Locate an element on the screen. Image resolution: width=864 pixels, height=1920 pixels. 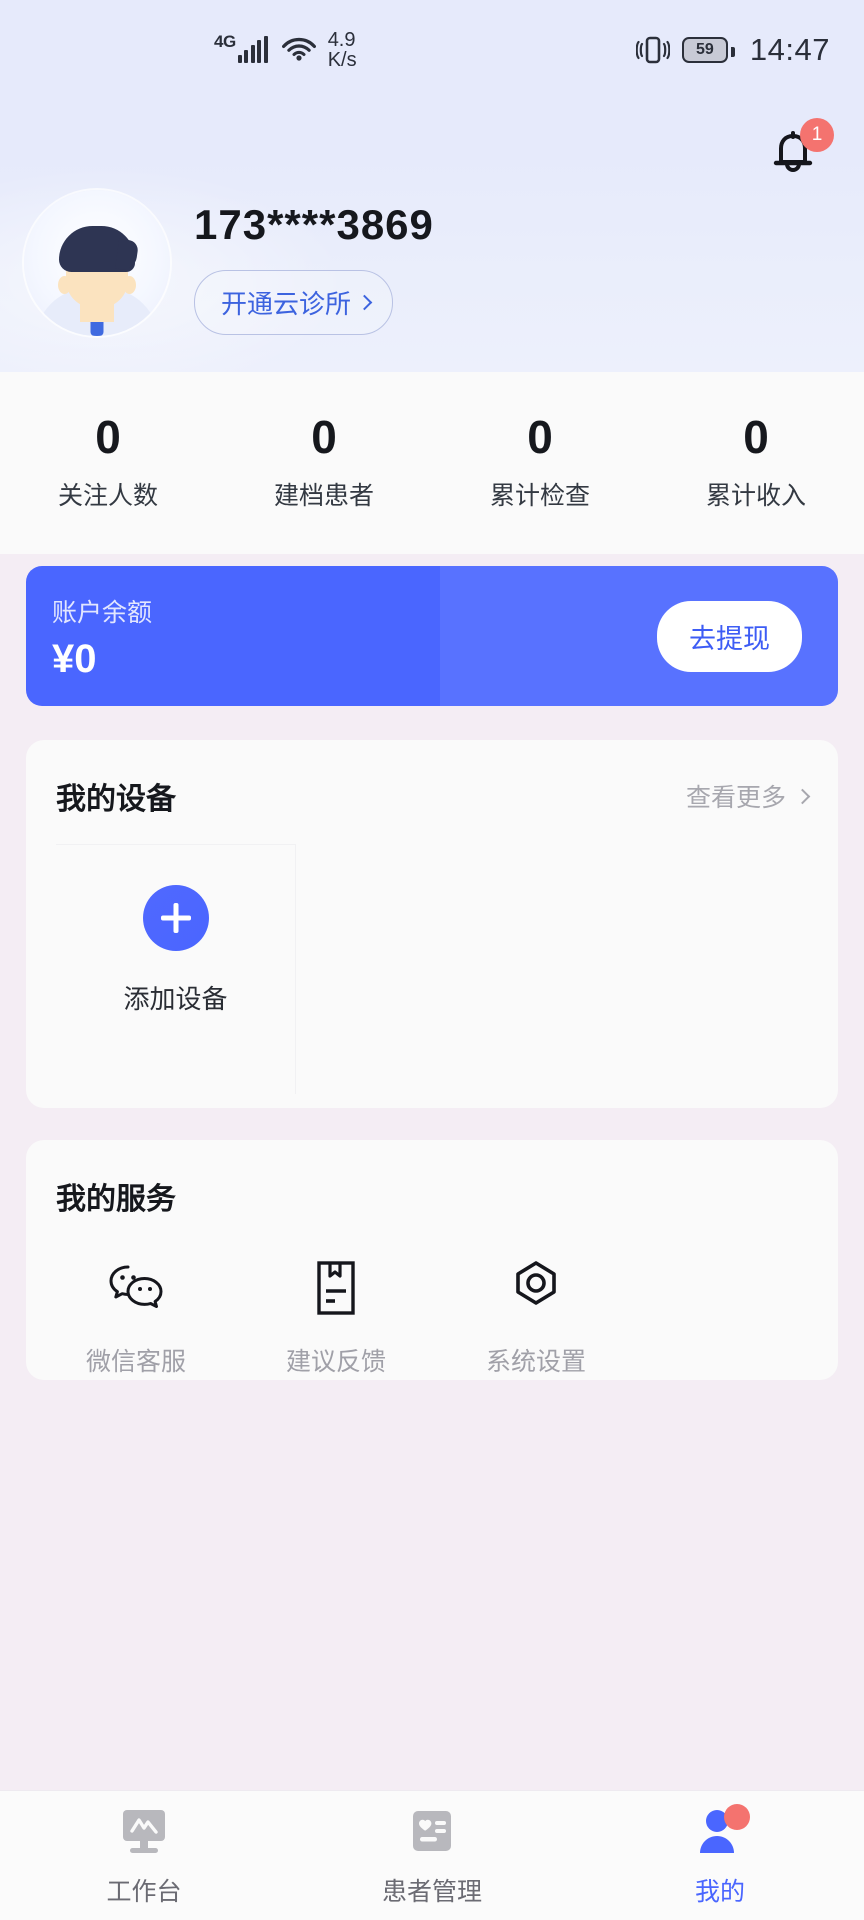
network-speed-unit: K/s is located at coordinates (342, 60).